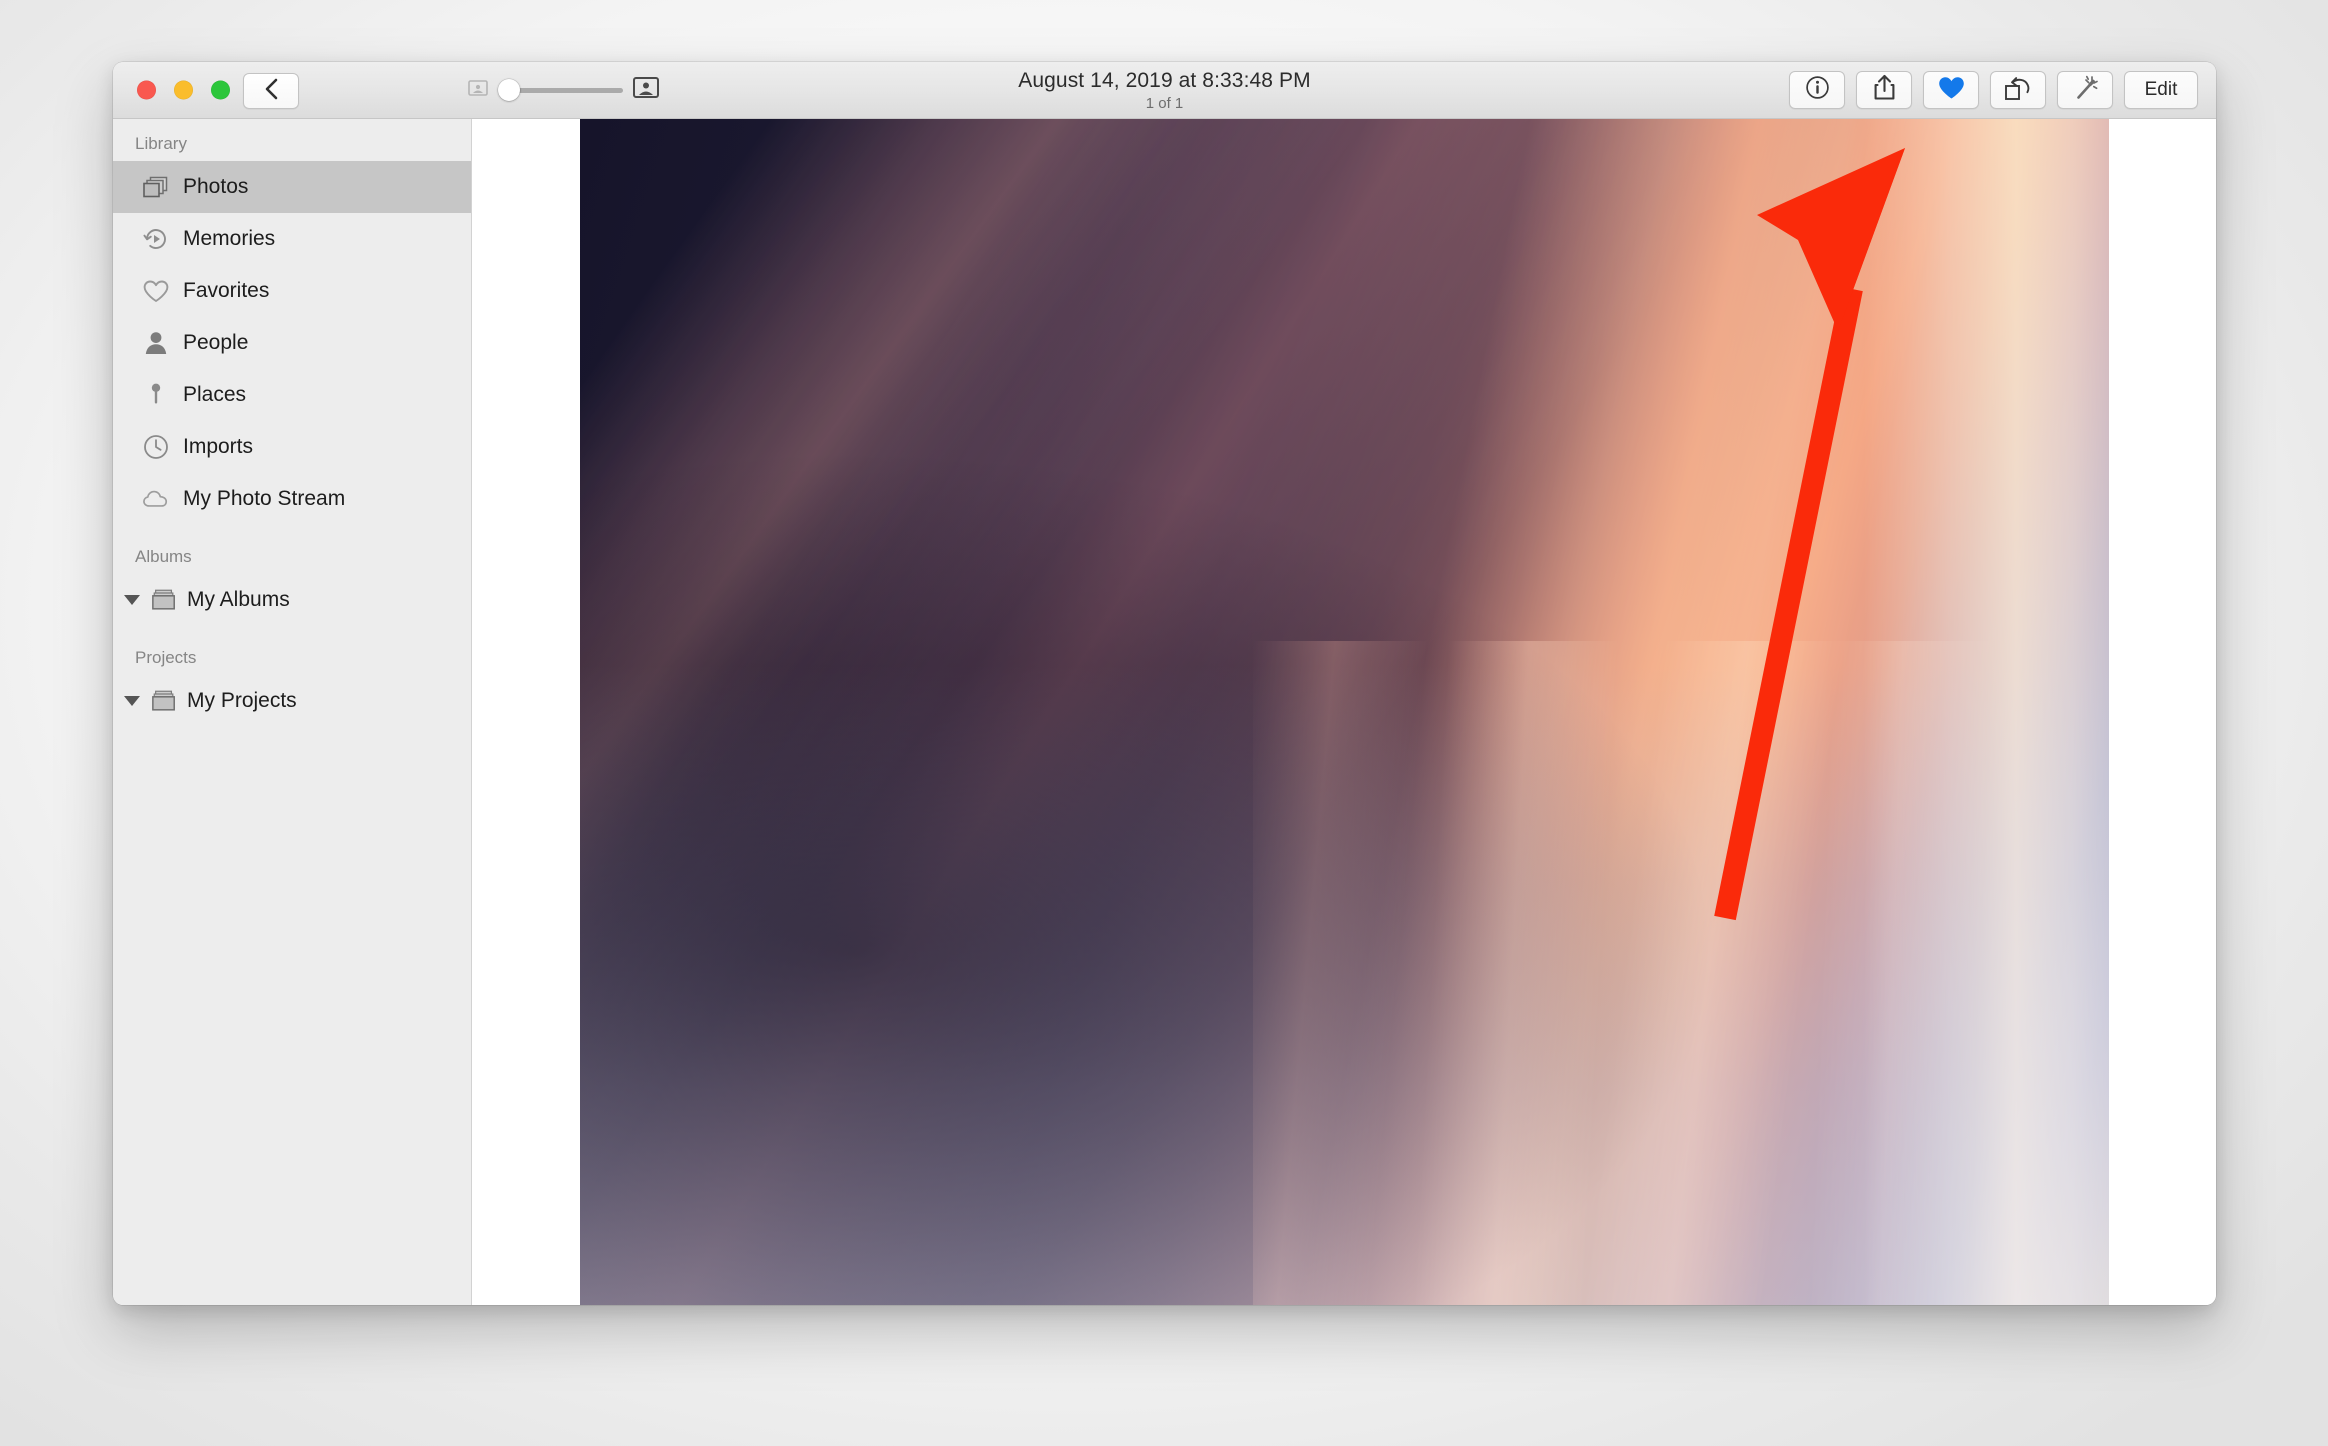 The height and width of the screenshot is (1446, 2328). I want to click on share-icon, so click(1884, 90).